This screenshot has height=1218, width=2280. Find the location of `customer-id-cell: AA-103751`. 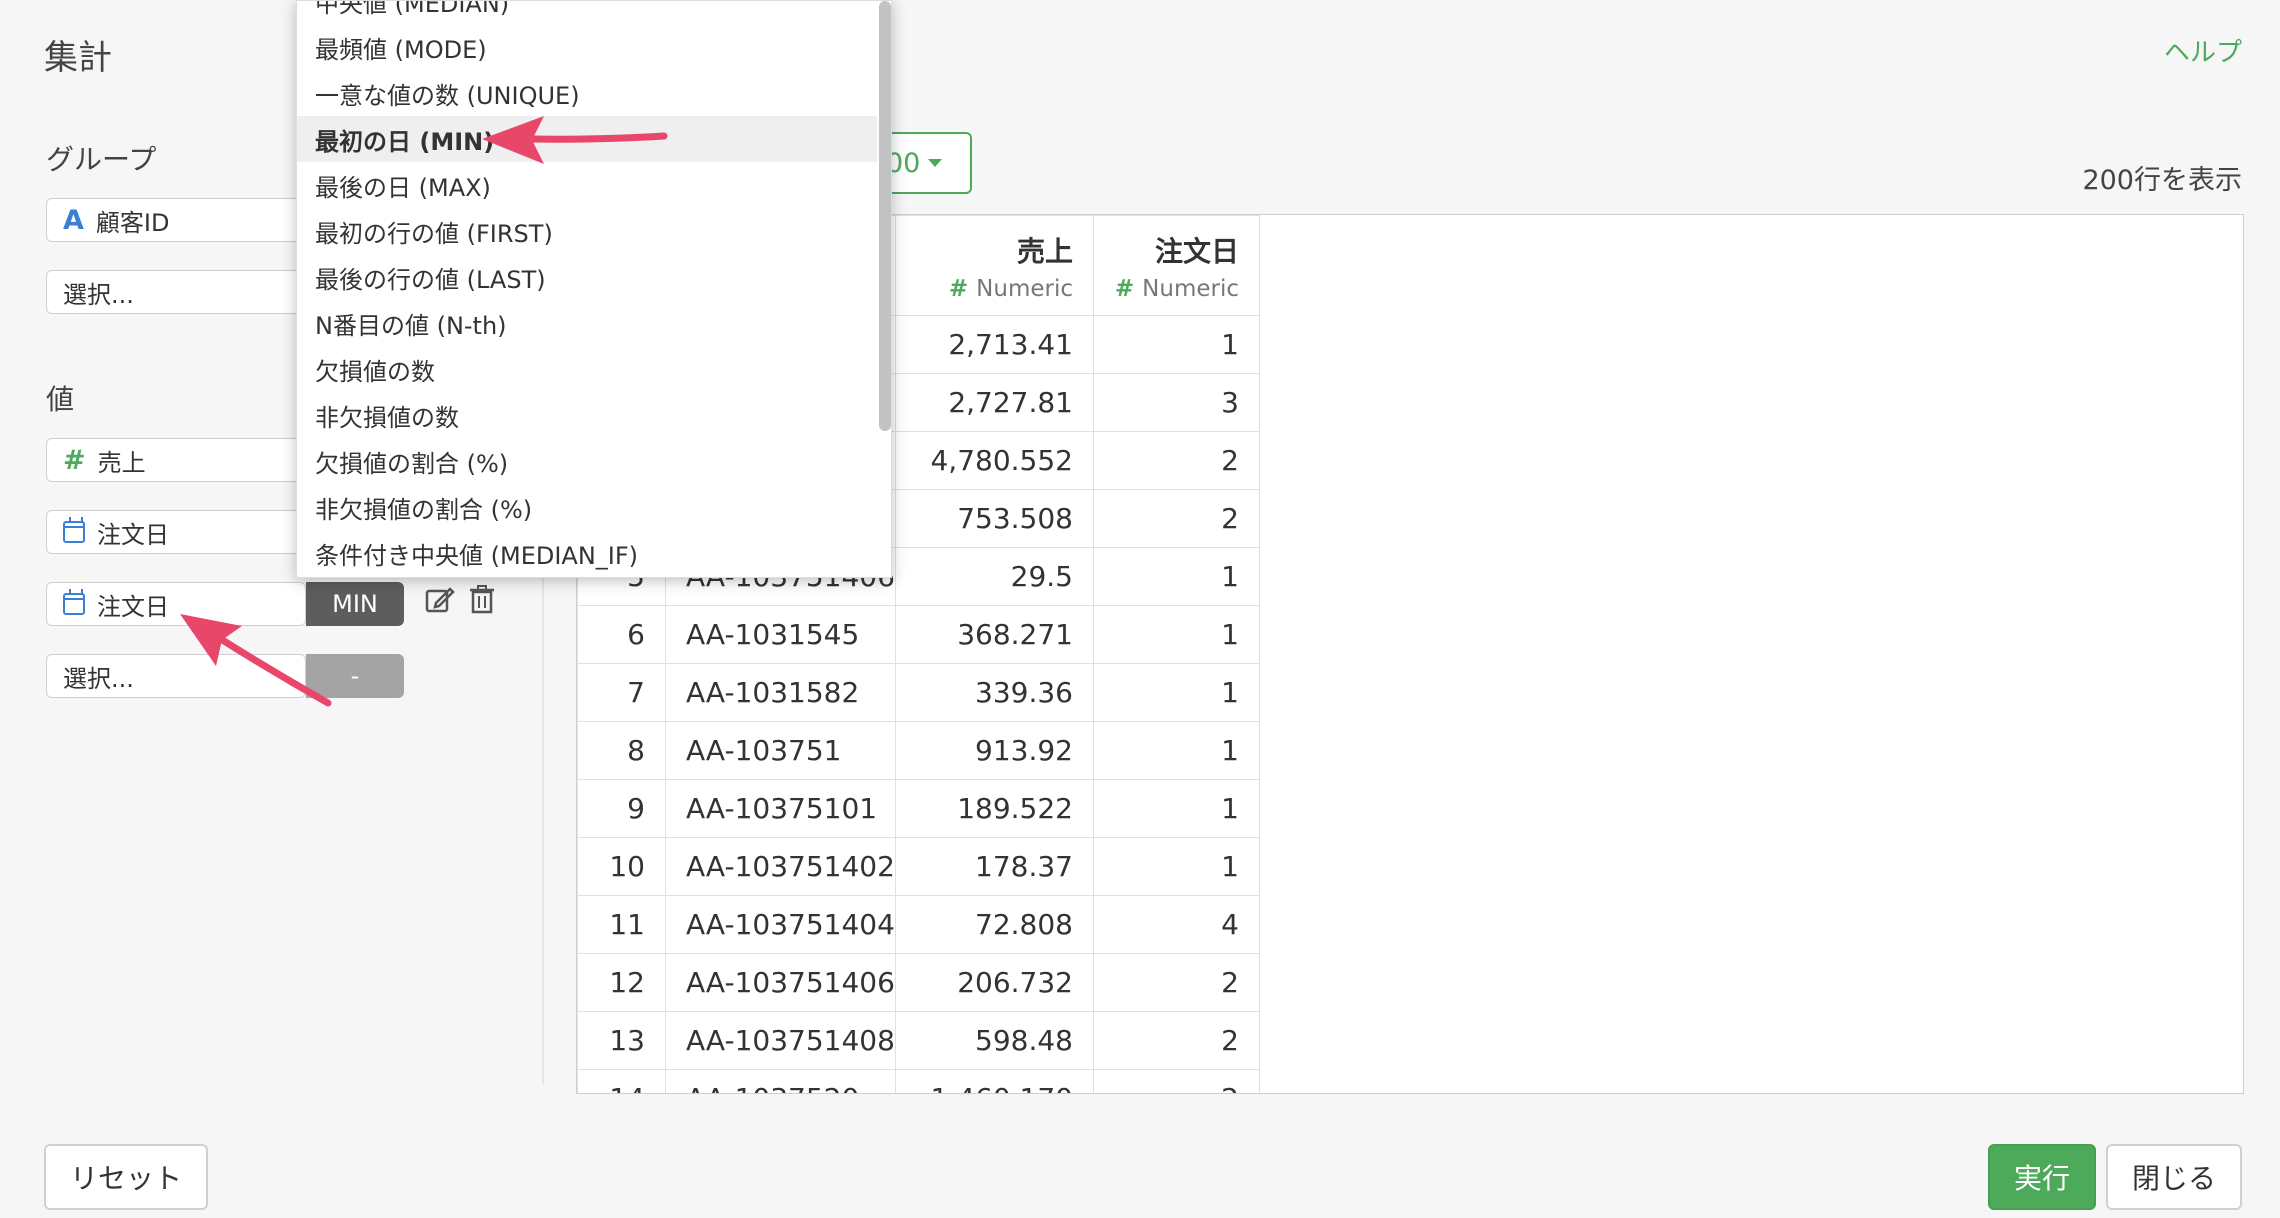

customer-id-cell: AA-103751 is located at coordinates (780, 750).